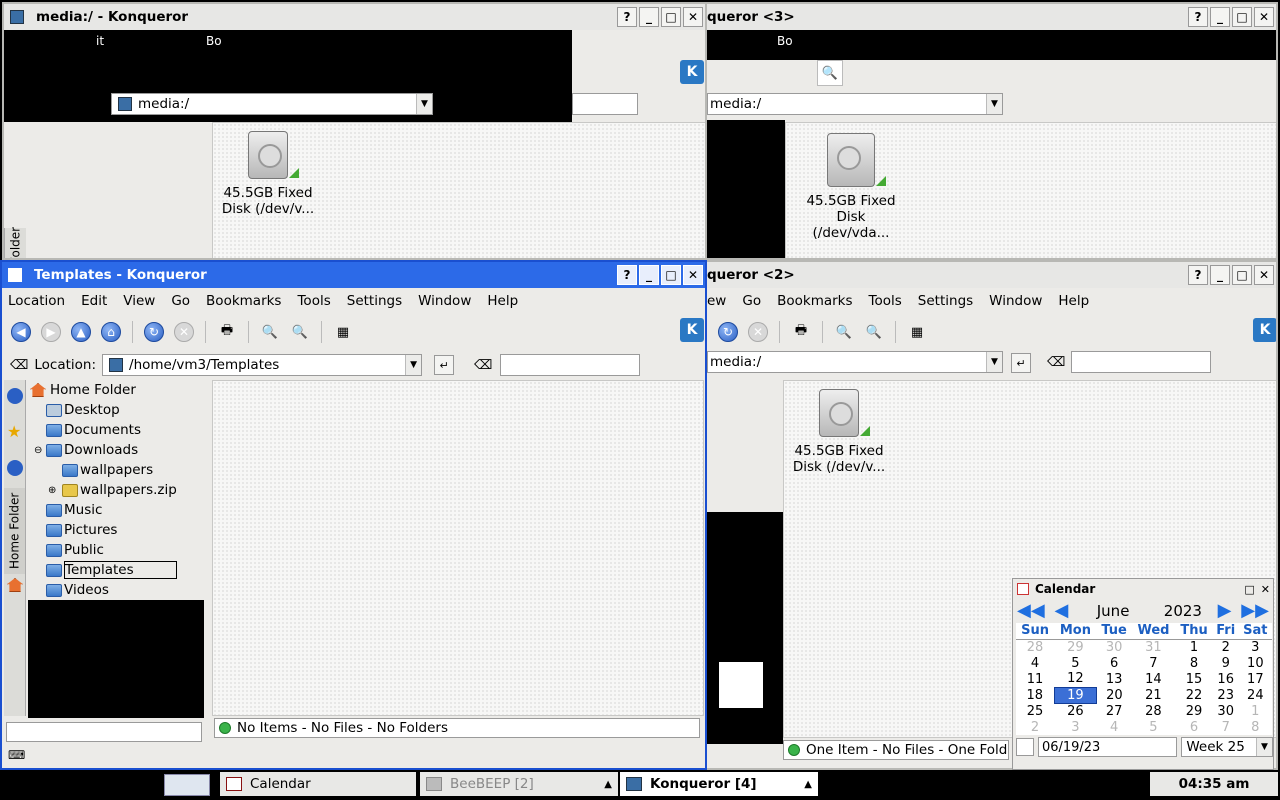 This screenshot has height=800, width=1280. Describe the element at coordinates (1153, 727) in the screenshot. I see `calendar-day: 5` at that location.